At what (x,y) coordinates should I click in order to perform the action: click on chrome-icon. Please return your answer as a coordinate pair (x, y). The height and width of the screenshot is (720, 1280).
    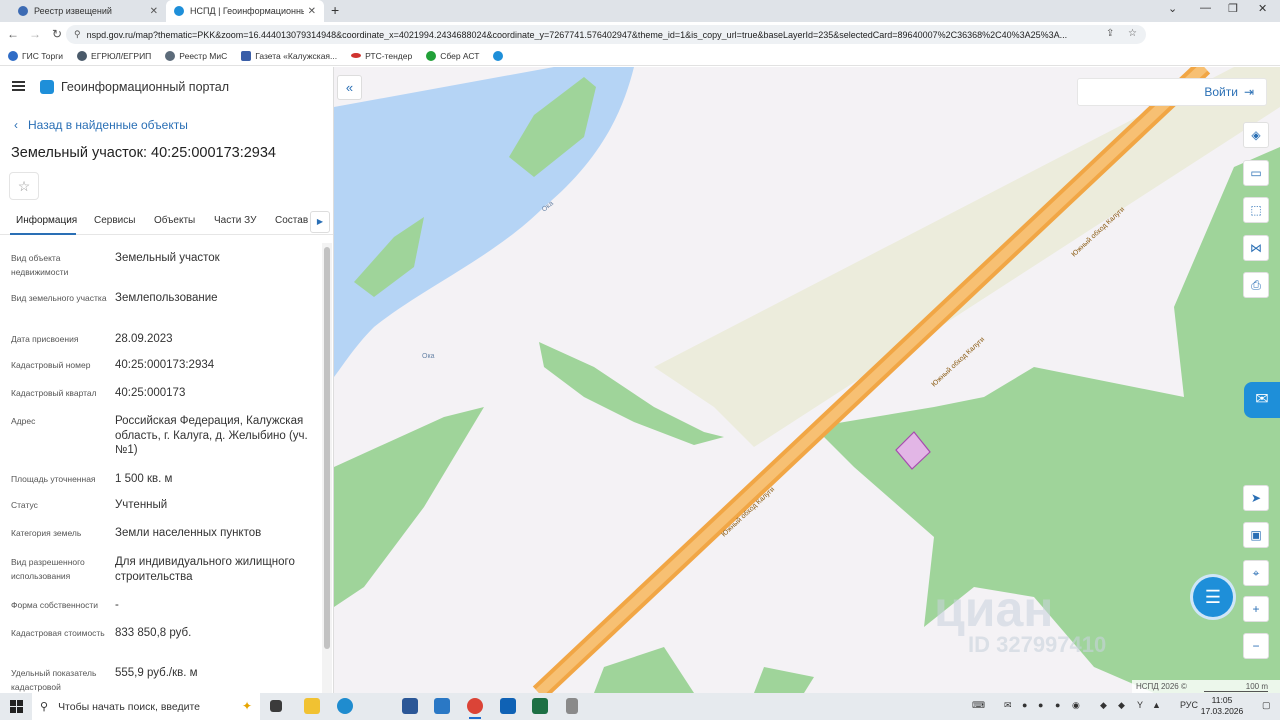
    Looking at the image, I should click on (475, 708).